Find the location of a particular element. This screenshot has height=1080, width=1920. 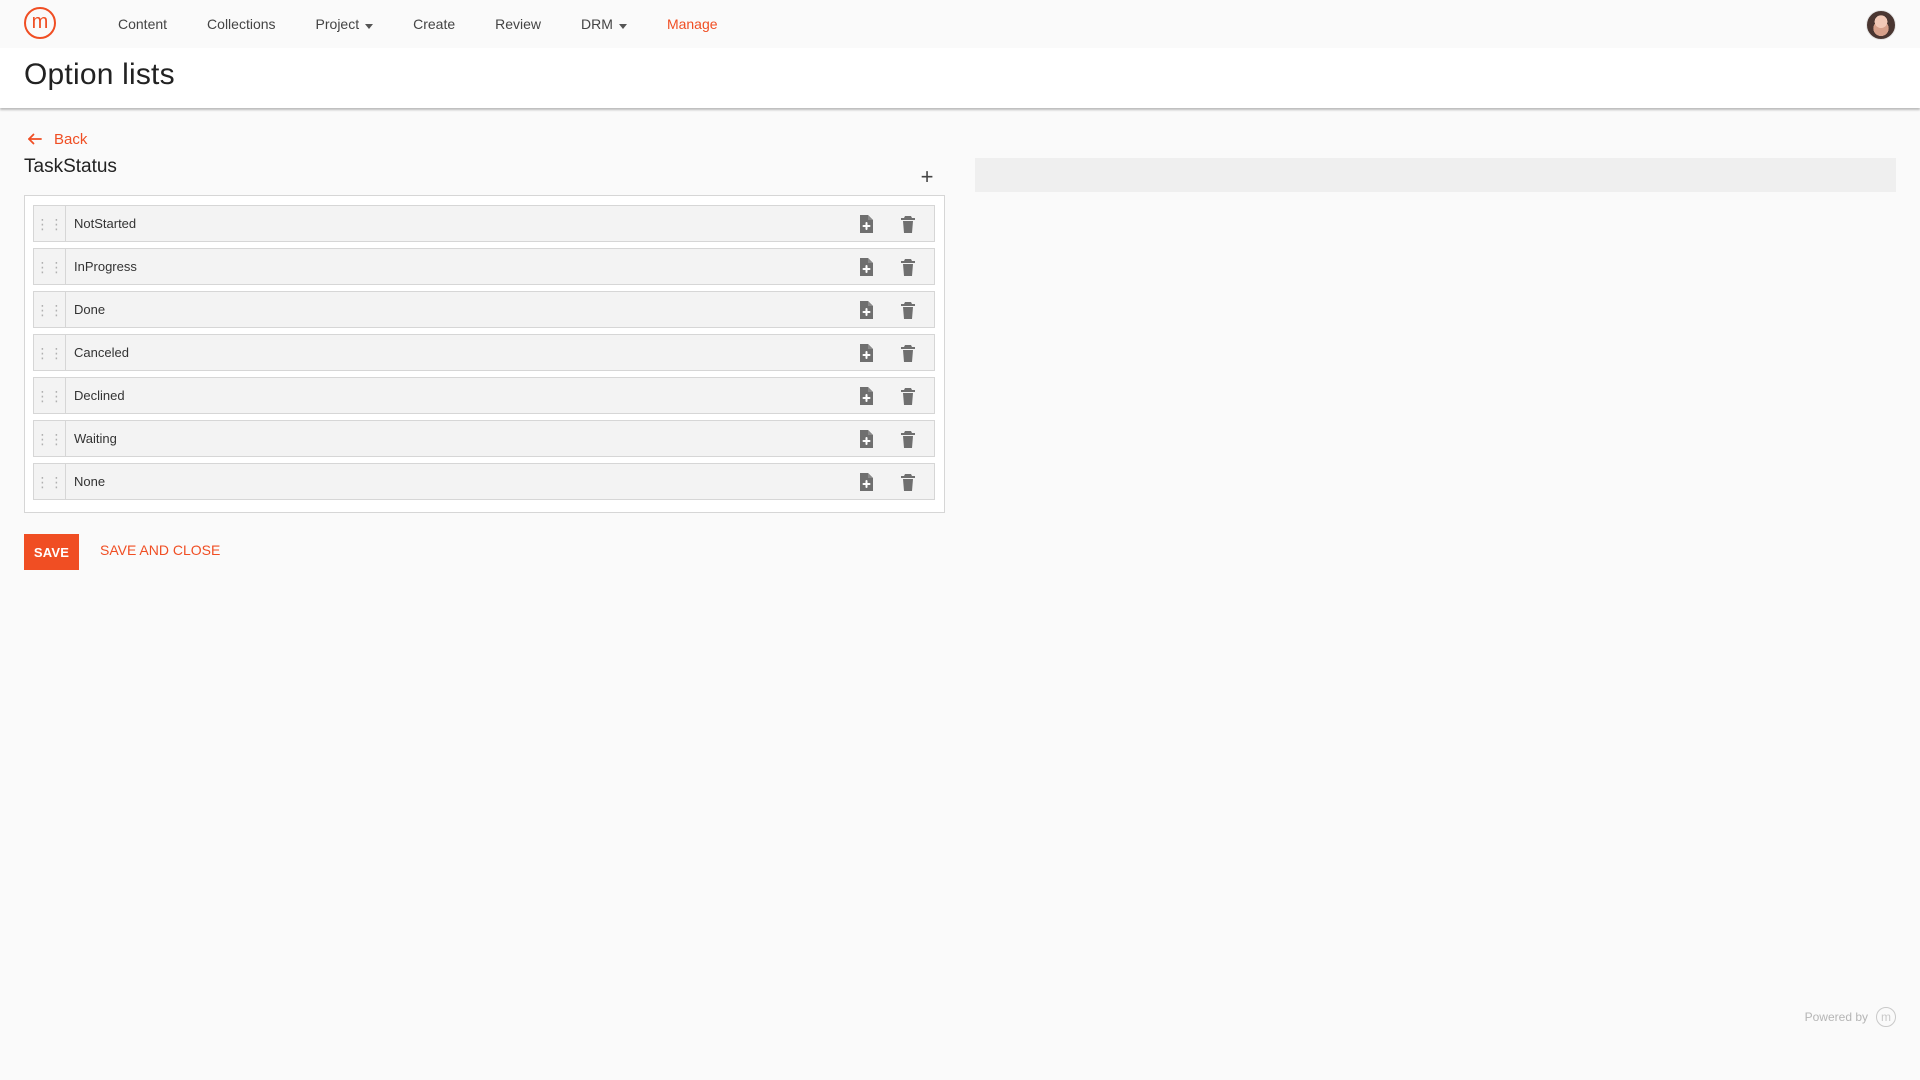

nav-content: Content is located at coordinates (142, 24).